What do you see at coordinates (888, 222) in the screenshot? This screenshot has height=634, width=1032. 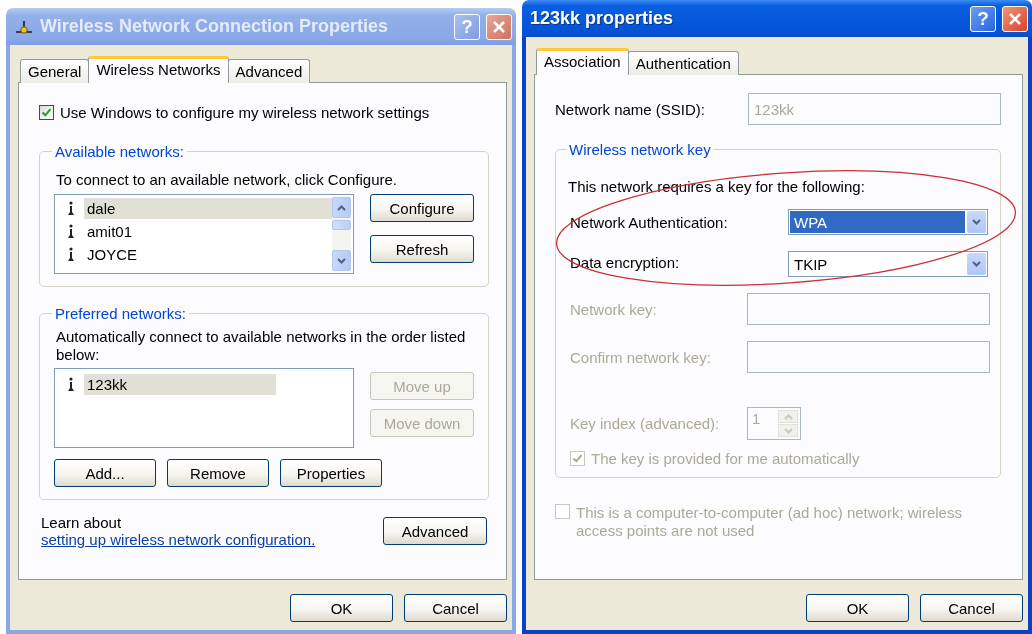 I see `dropdown: WPA` at bounding box center [888, 222].